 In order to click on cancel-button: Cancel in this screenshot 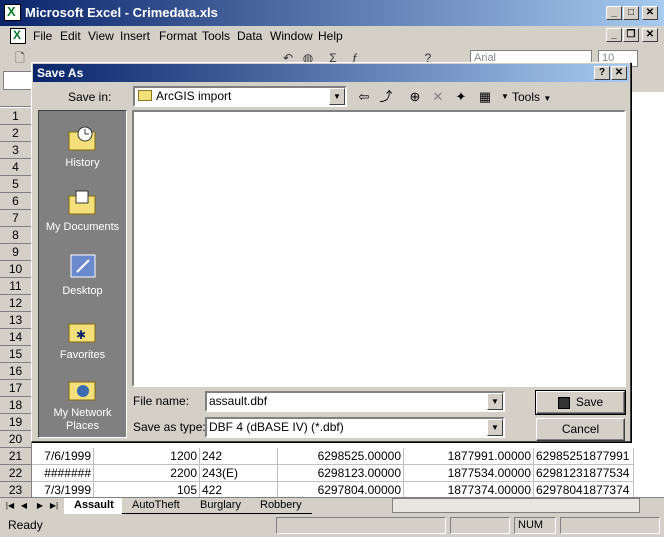, I will do `click(580, 429)`.